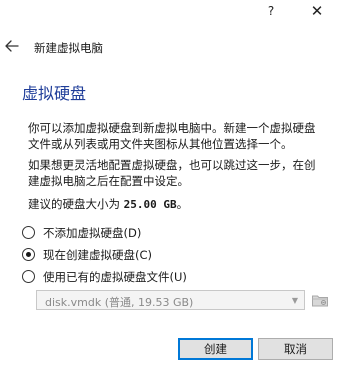  I want to click on recommended-size-suffix: 。, so click(182, 204).